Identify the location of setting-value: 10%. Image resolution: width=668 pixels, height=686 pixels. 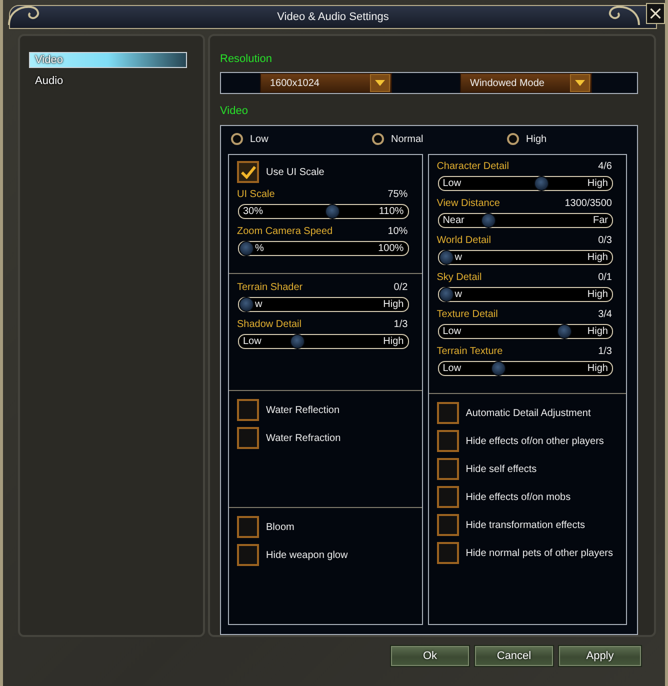
(398, 232).